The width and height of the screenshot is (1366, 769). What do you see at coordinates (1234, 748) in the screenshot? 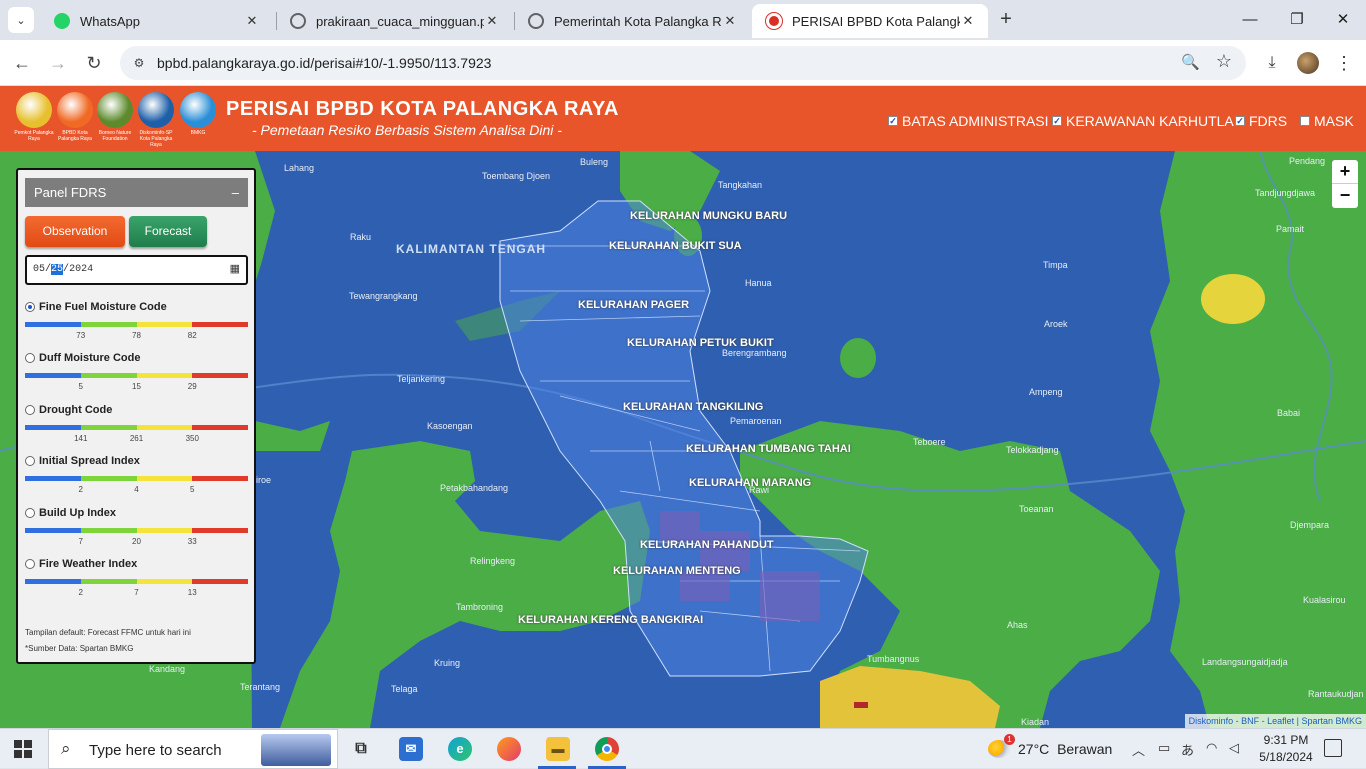
I see `volume-icon: ◁` at bounding box center [1234, 748].